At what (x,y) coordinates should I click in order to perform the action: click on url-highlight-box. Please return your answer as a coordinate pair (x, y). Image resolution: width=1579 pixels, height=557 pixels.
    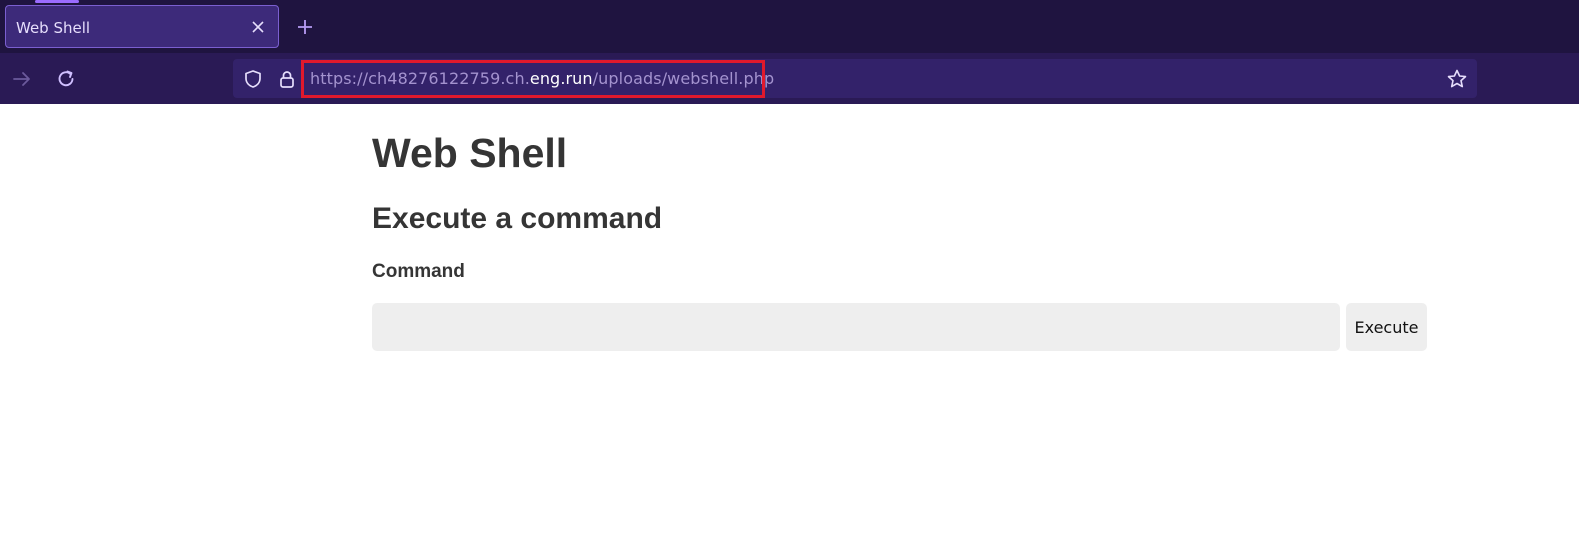
    Looking at the image, I should click on (533, 79).